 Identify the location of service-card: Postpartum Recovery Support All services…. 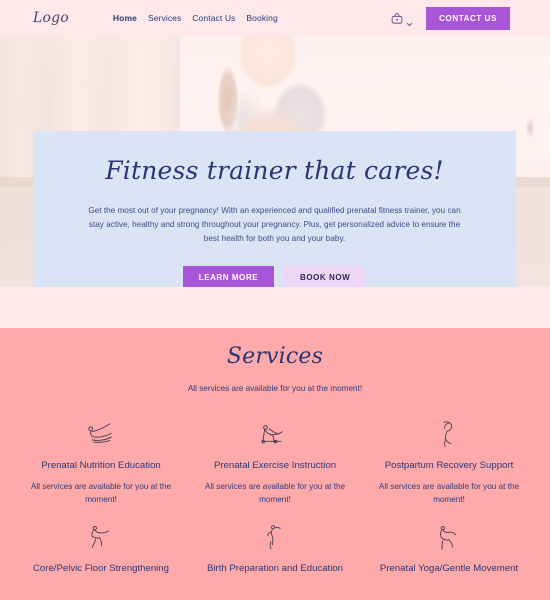
(449, 458).